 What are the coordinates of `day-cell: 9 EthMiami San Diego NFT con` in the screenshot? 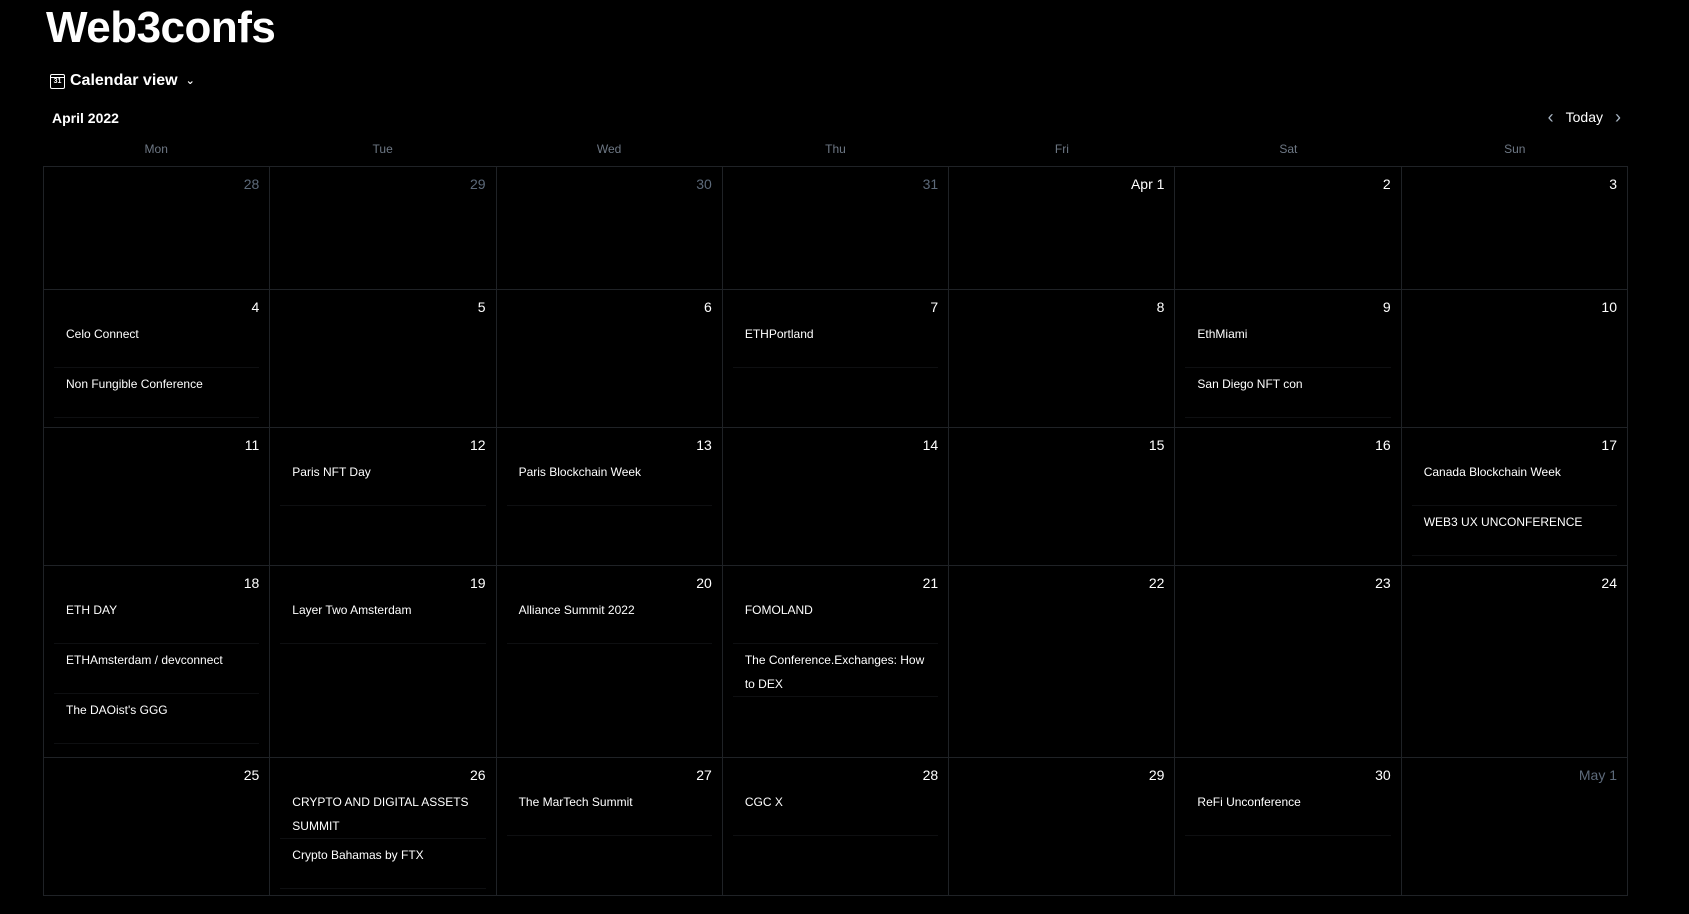 It's located at (1288, 359).